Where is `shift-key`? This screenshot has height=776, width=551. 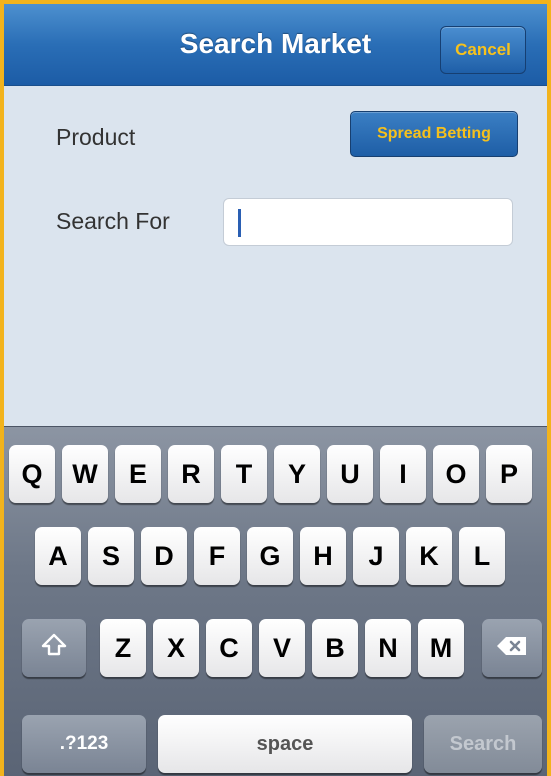
shift-key is located at coordinates (54, 648).